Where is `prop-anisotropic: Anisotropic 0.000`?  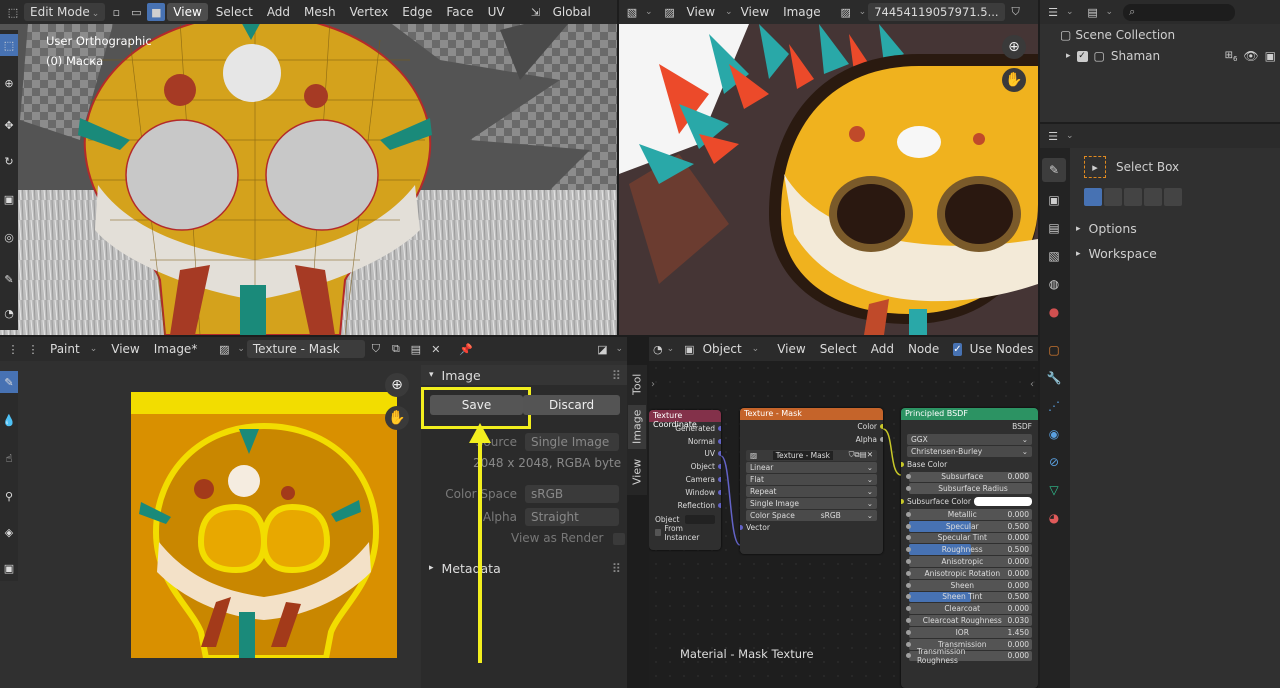
prop-anisotropic: Anisotropic 0.000 is located at coordinates (969, 561).